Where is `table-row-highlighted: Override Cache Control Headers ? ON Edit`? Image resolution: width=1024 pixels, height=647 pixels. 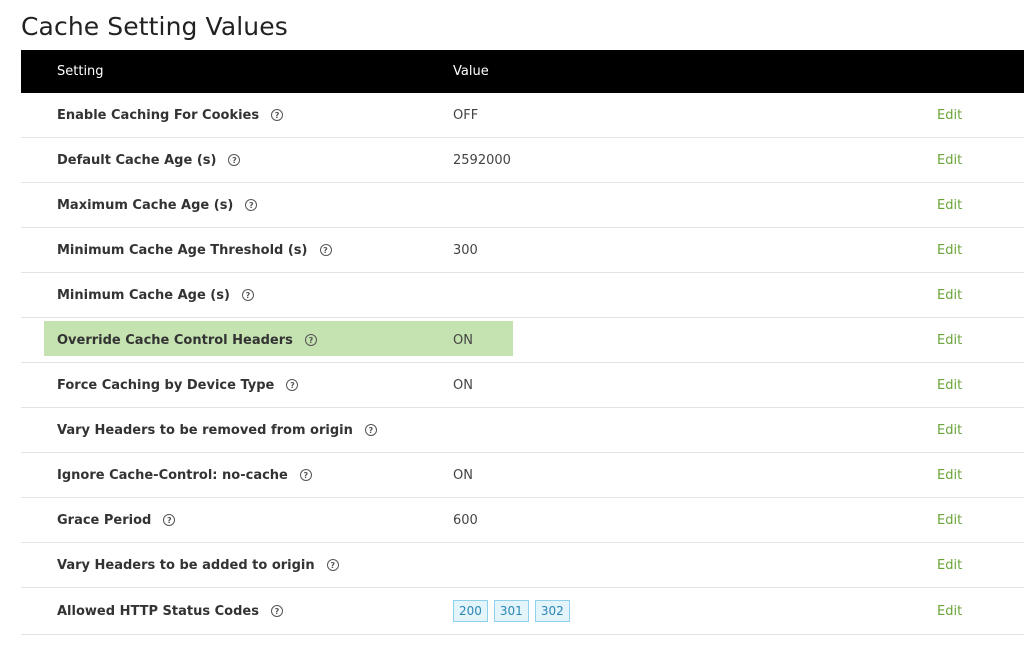 table-row-highlighted: Override Cache Control Headers ? ON Edit is located at coordinates (522, 340).